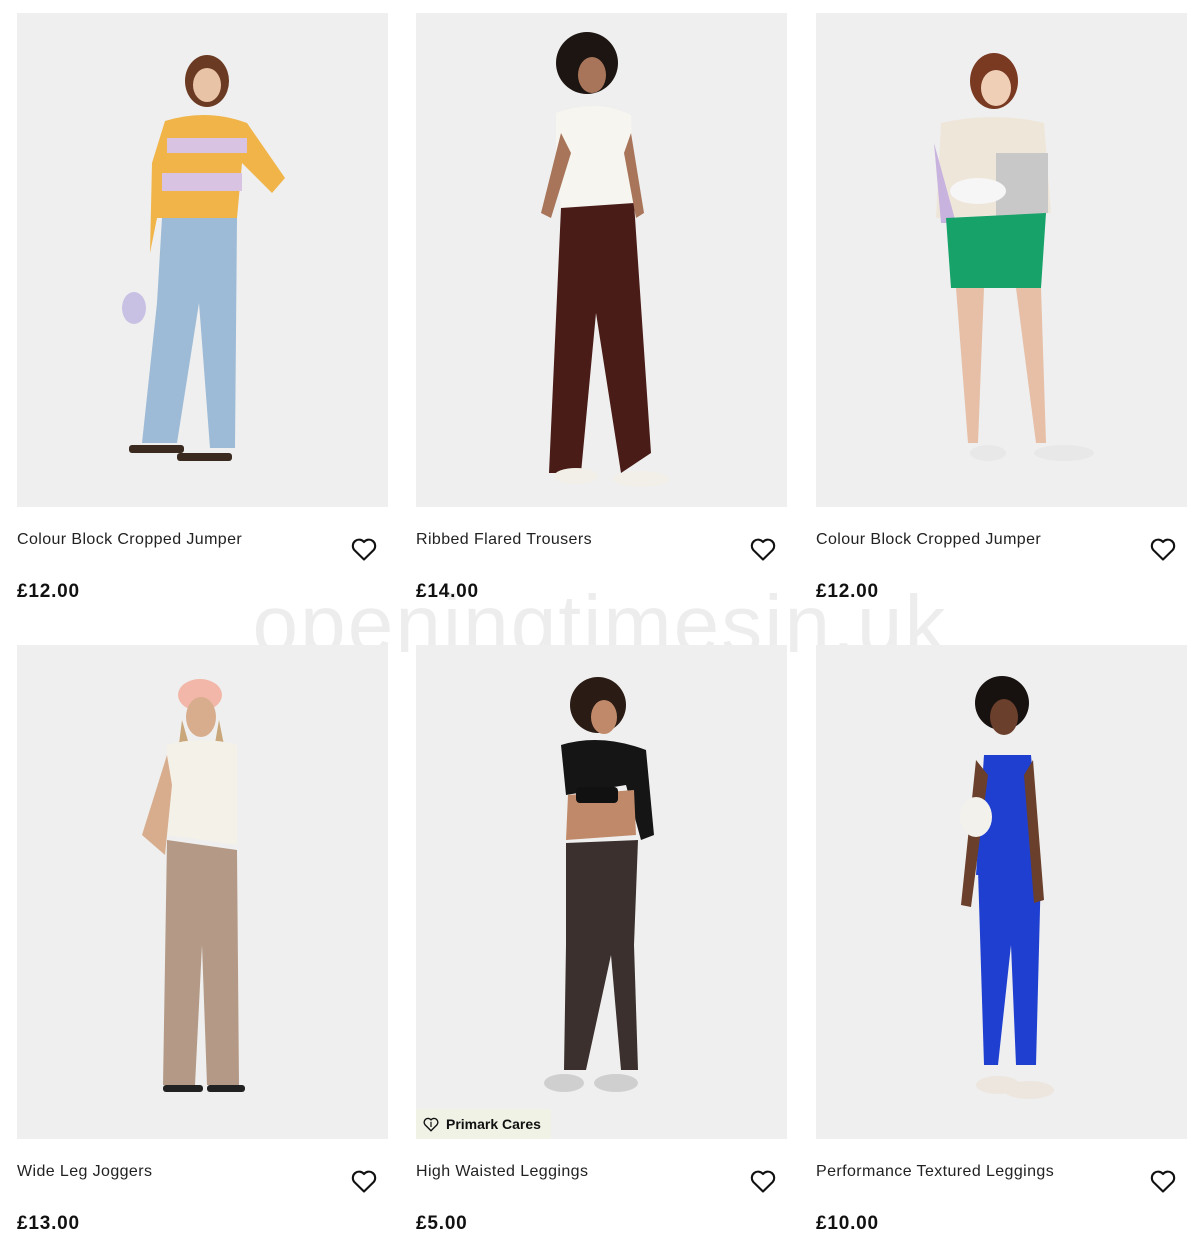 Image resolution: width=1200 pixels, height=1245 pixels. I want to click on product-card: Performance Textured Leggings £10.00, so click(1001, 939).